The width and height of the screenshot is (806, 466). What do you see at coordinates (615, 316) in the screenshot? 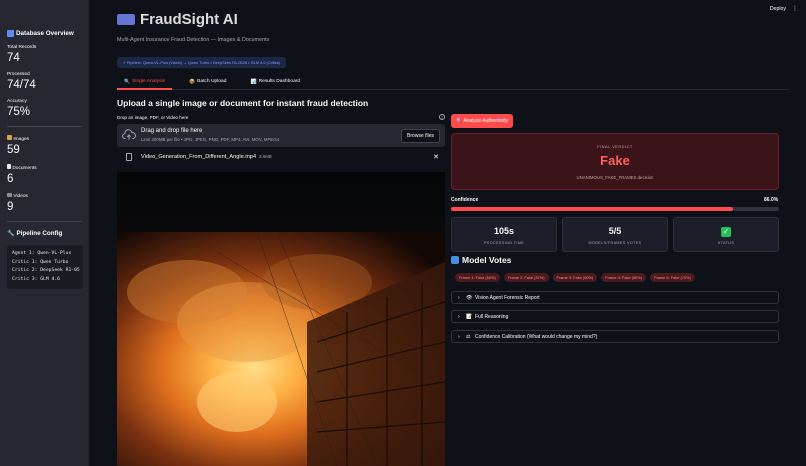
I see `expander-full-reasoning: › 📝 Full Reasoning` at bounding box center [615, 316].